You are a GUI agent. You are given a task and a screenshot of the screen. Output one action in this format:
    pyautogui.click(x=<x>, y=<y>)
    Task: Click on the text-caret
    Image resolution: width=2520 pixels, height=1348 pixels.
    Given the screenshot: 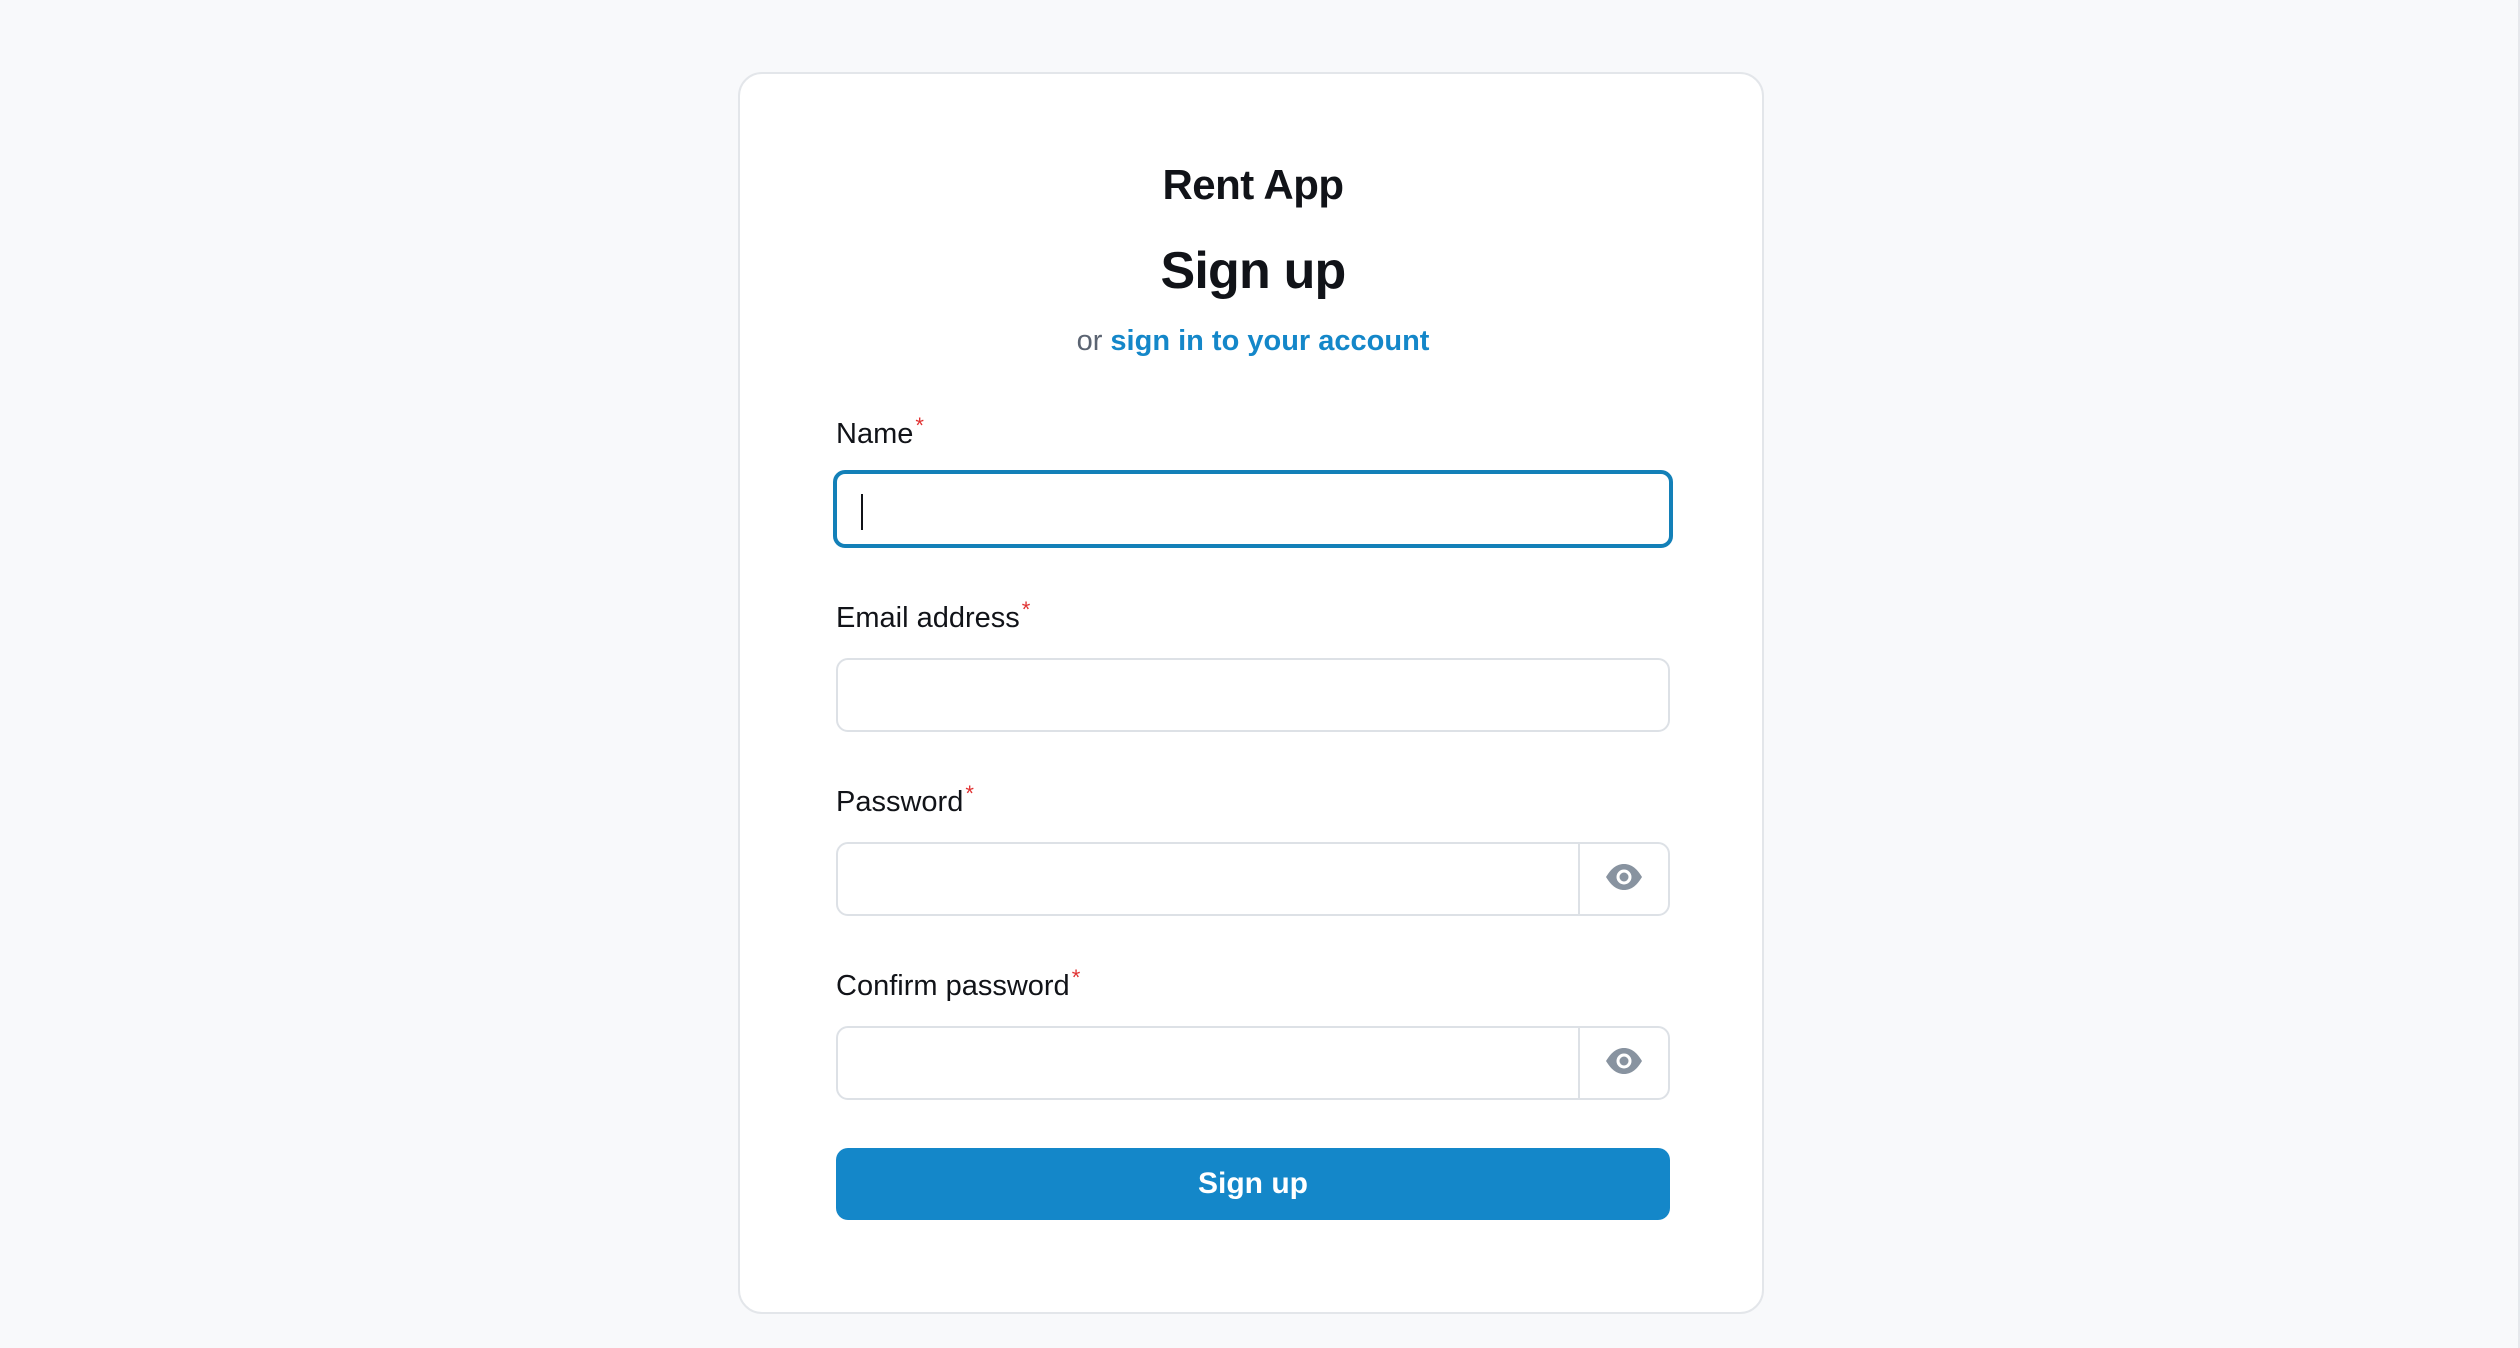 What is the action you would take?
    pyautogui.click(x=862, y=512)
    